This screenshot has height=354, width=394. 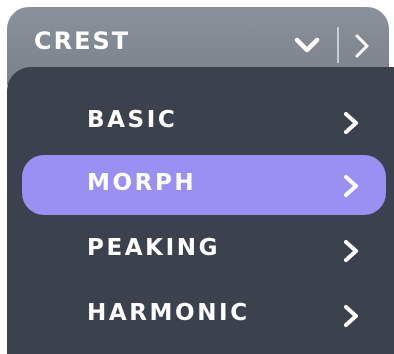 What do you see at coordinates (338, 45) in the screenshot?
I see `header-divider` at bounding box center [338, 45].